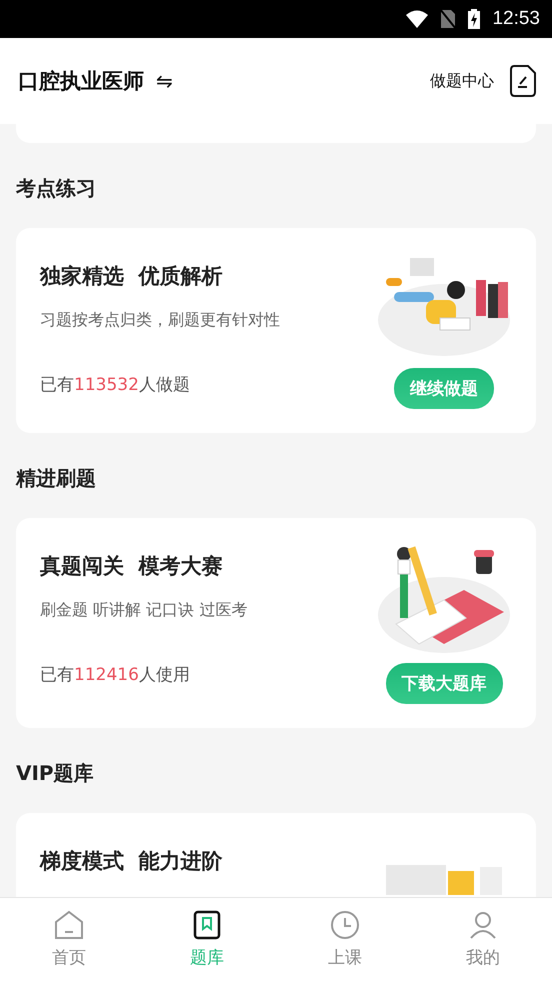  What do you see at coordinates (516, 19) in the screenshot?
I see `status-time: 12:53` at bounding box center [516, 19].